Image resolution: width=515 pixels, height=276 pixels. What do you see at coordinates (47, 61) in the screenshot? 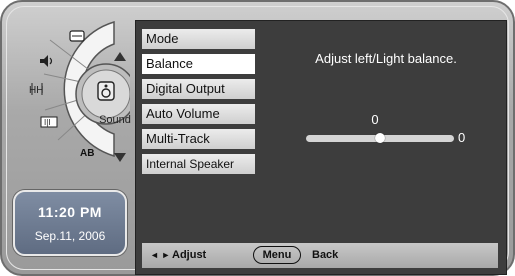
I see `speaker-icon` at bounding box center [47, 61].